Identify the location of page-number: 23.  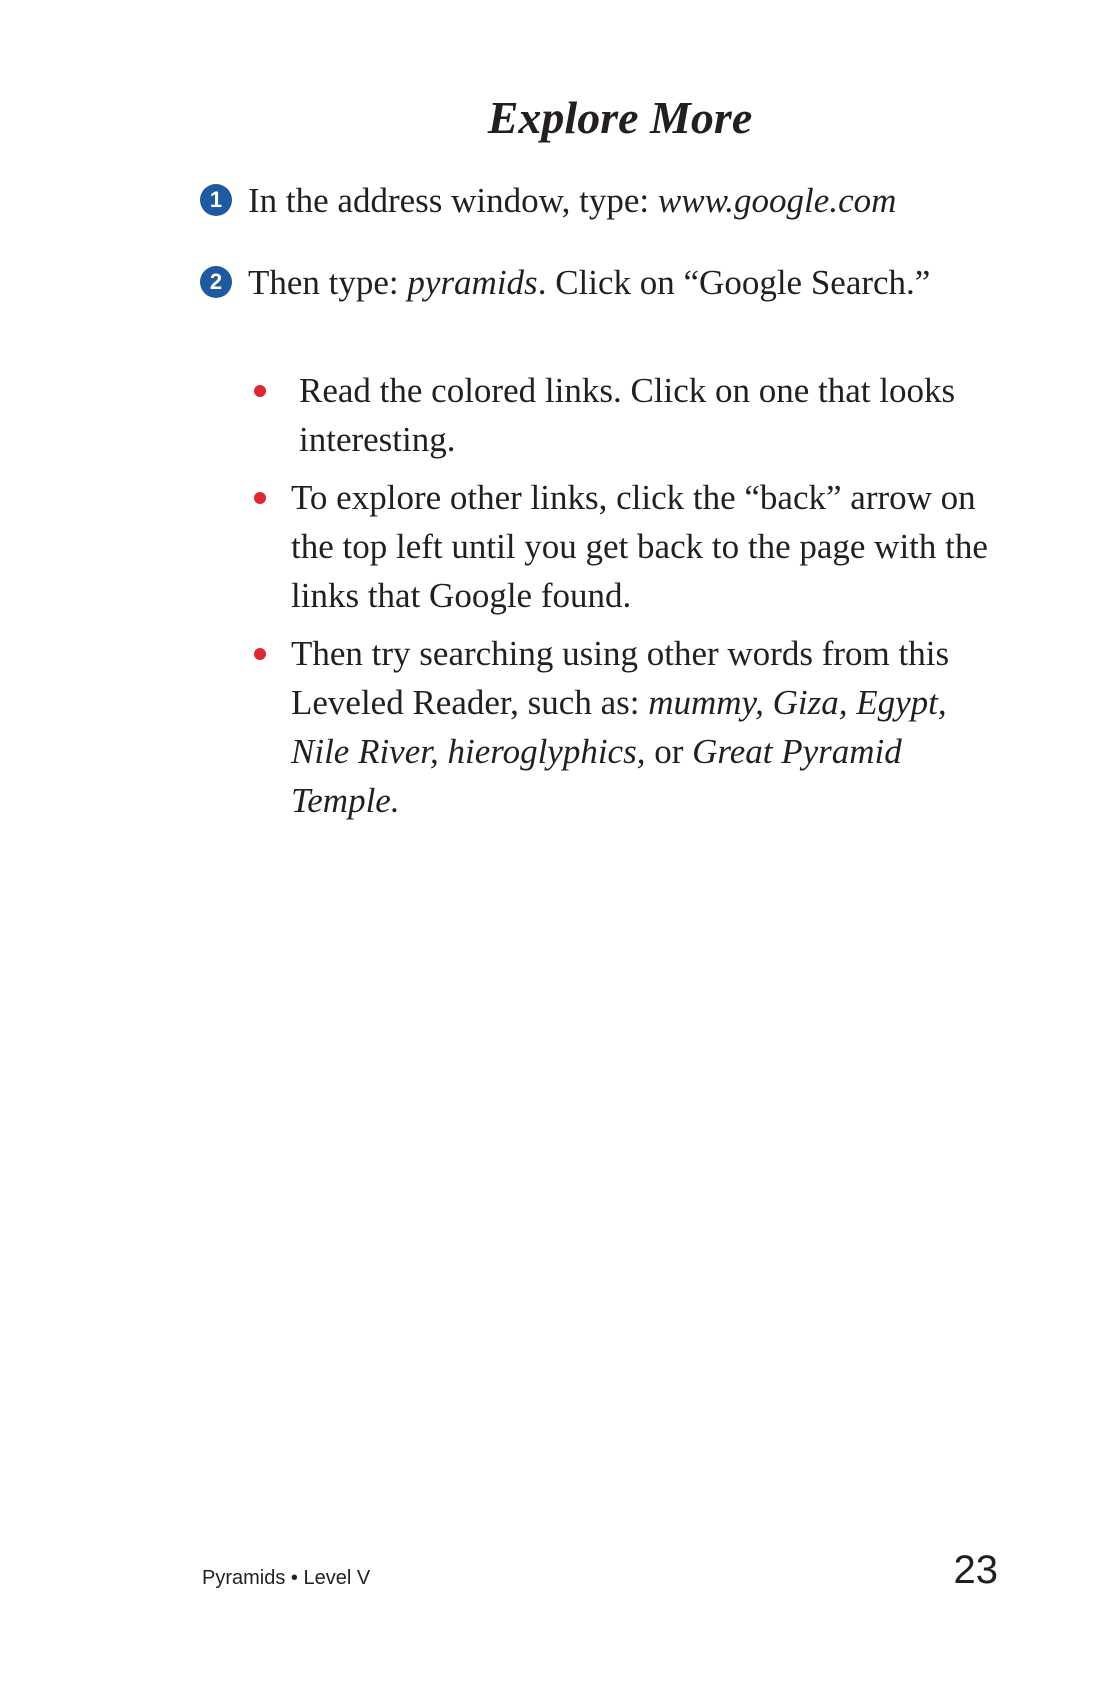
(976, 1570).